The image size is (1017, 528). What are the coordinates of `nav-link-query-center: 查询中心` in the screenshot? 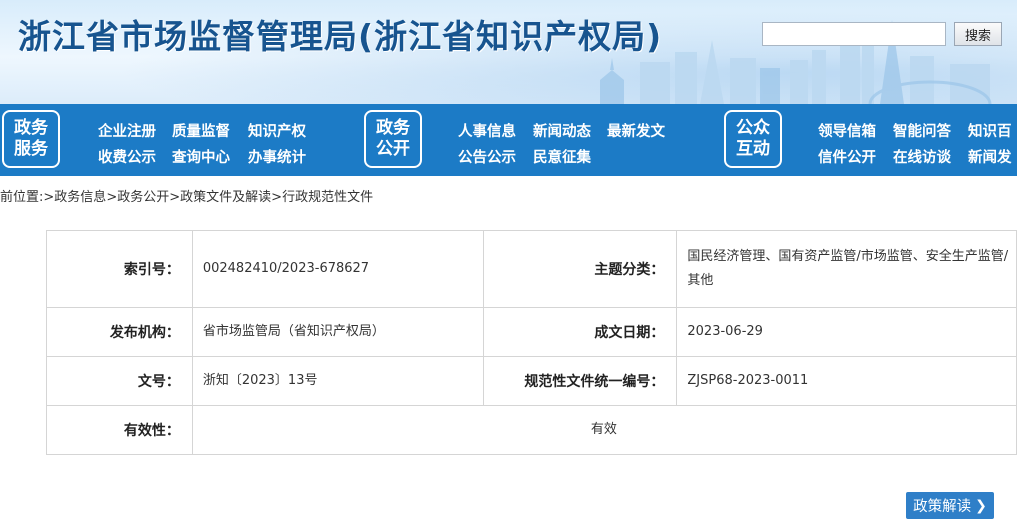 It's located at (201, 156).